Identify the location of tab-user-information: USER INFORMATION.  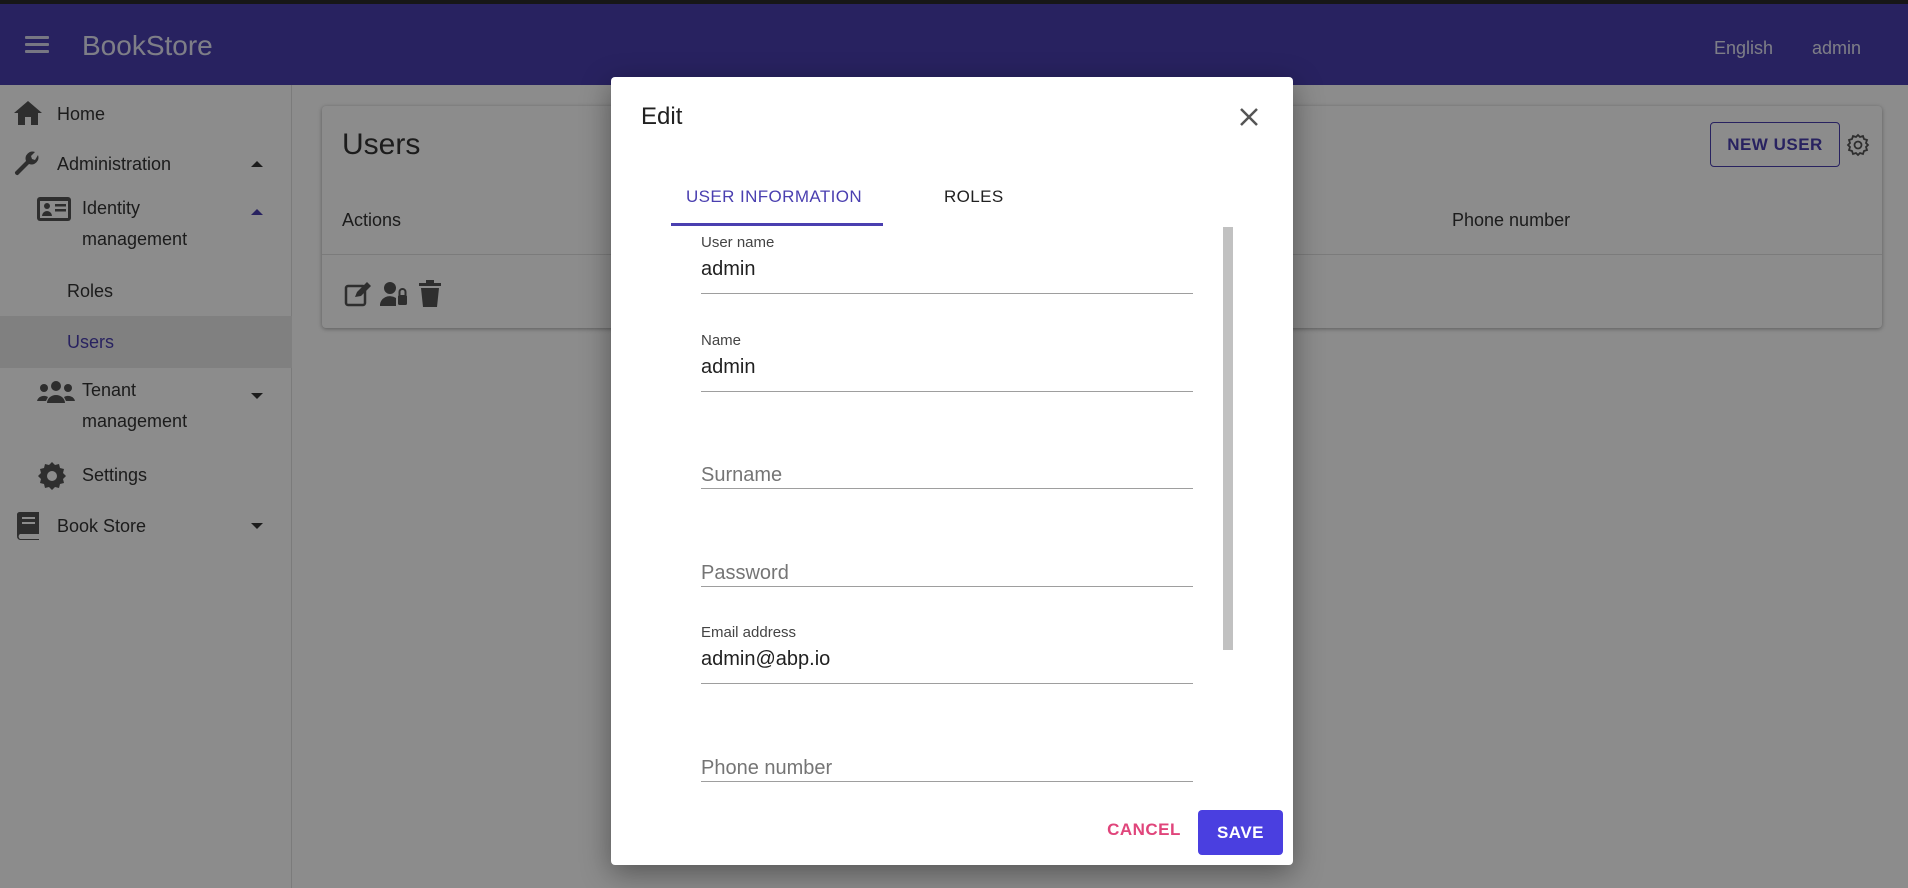
(774, 197).